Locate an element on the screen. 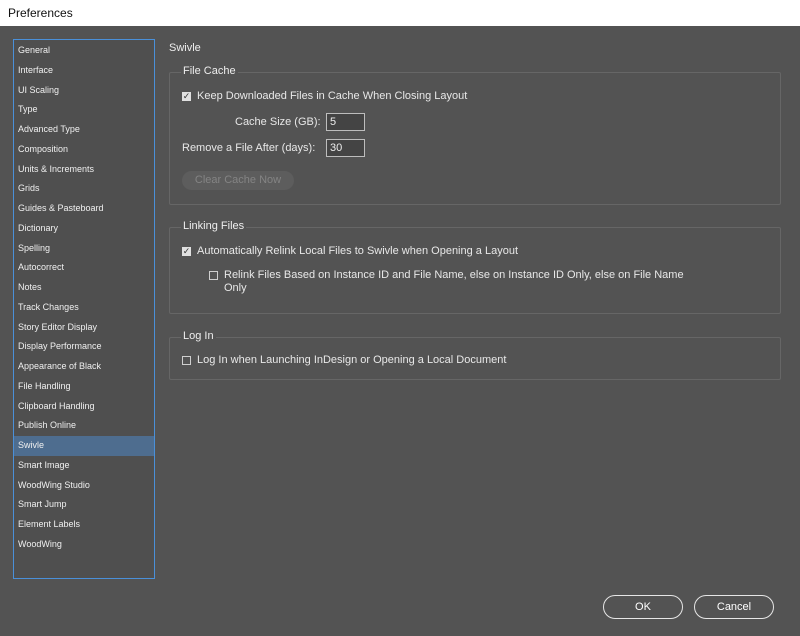 The width and height of the screenshot is (800, 636). sidebar-item: Track Changes is located at coordinates (84, 308).